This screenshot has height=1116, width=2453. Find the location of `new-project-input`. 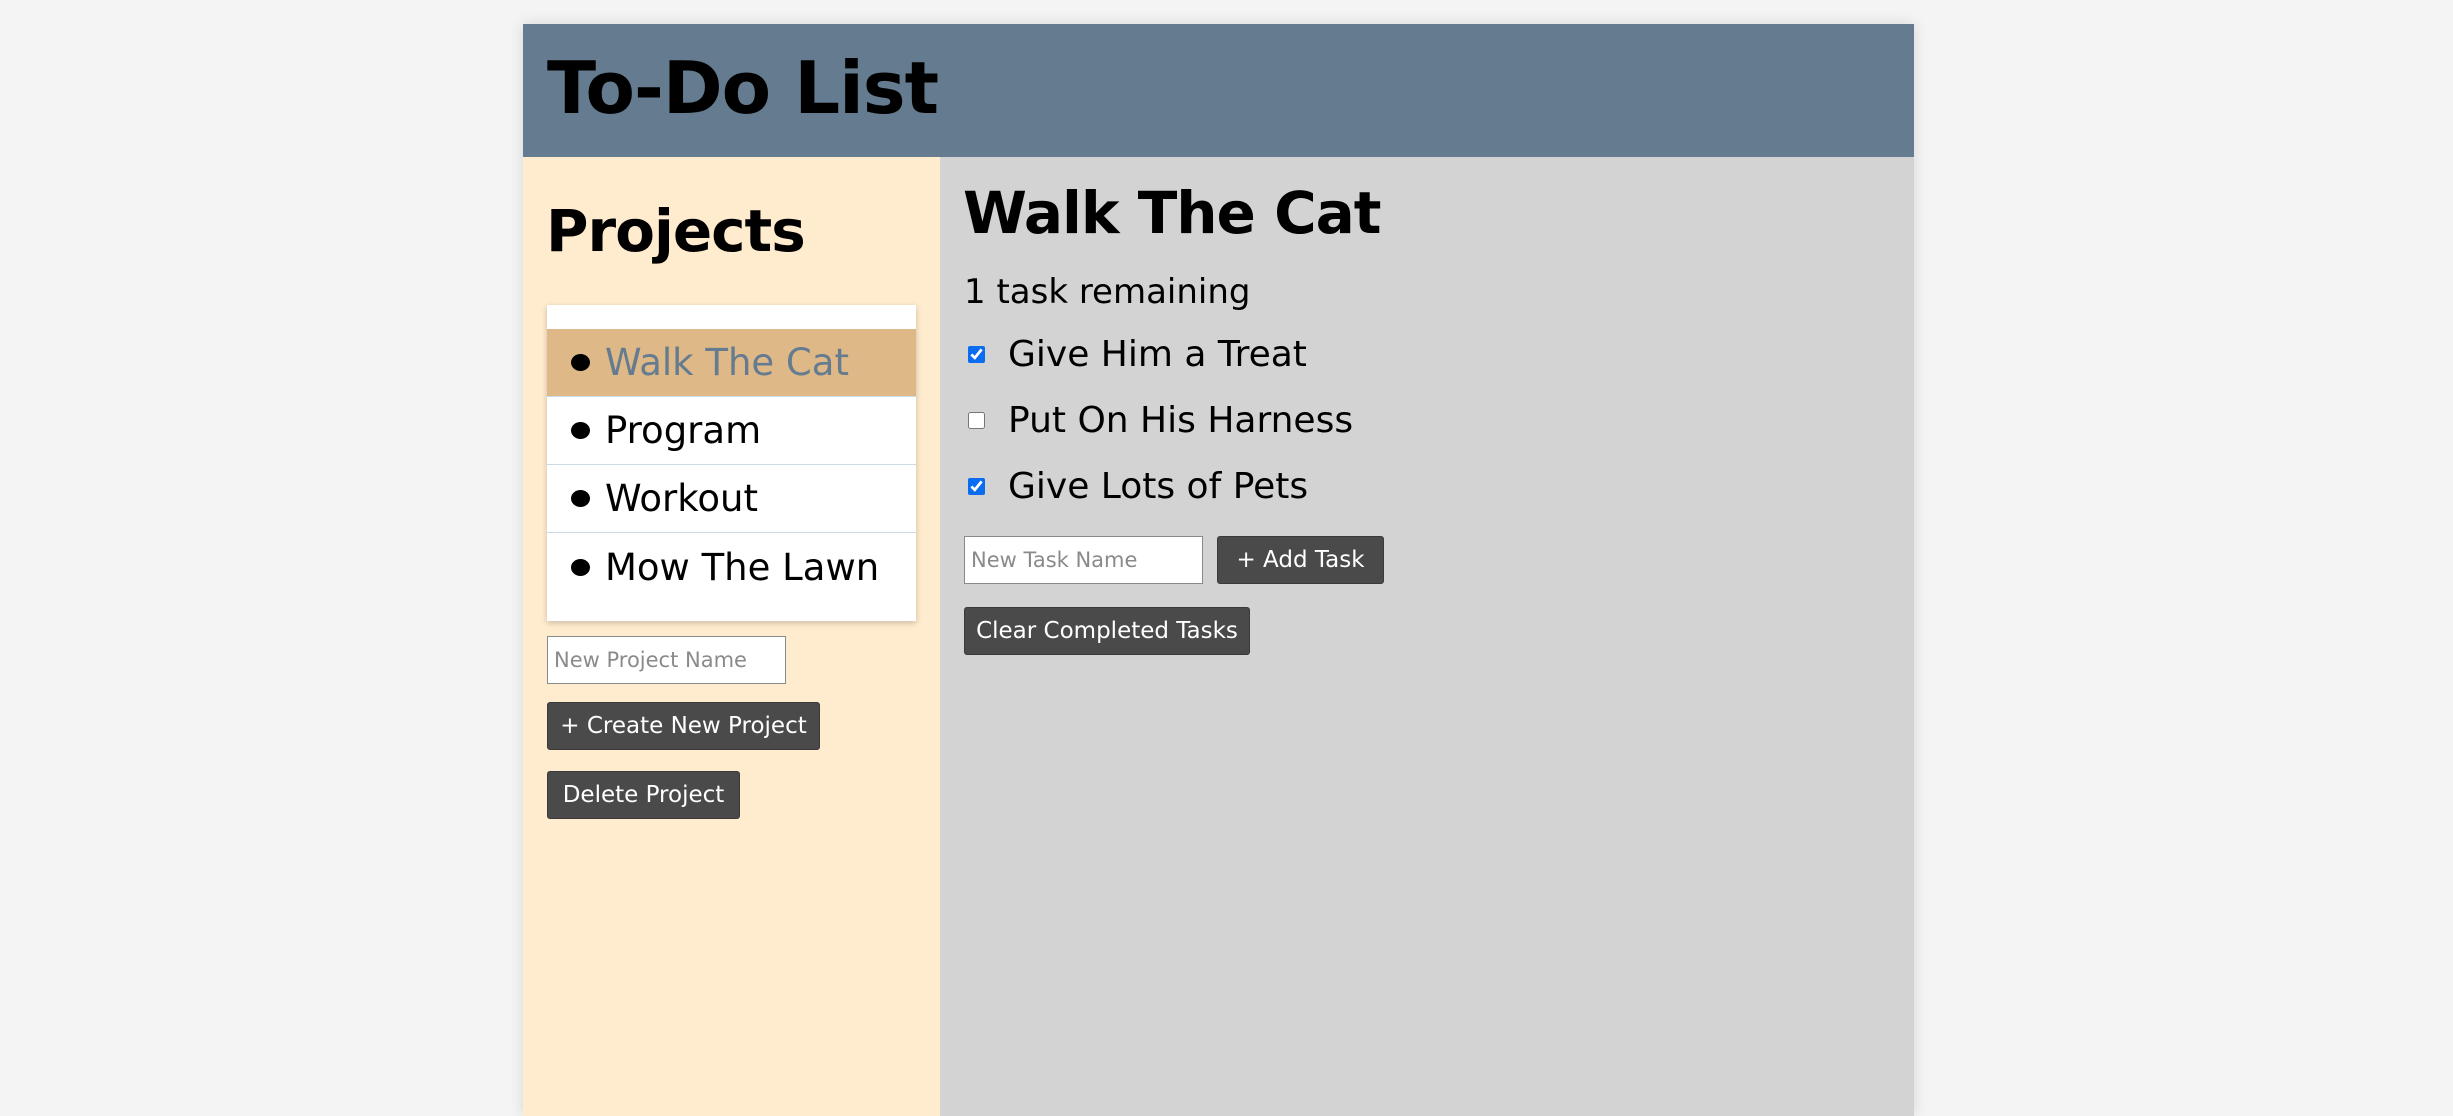

new-project-input is located at coordinates (666, 660).